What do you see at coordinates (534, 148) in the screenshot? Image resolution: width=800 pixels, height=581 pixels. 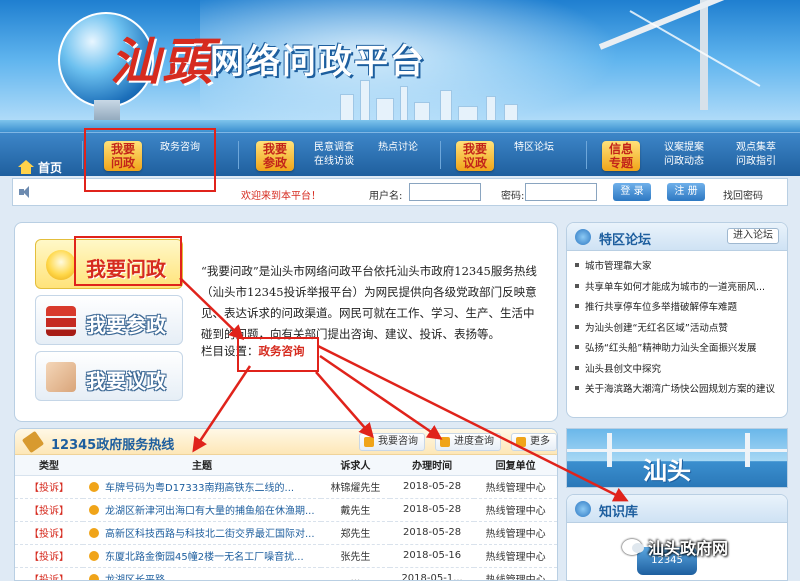 I see `nav-link-forum: 特区论坛` at bounding box center [534, 148].